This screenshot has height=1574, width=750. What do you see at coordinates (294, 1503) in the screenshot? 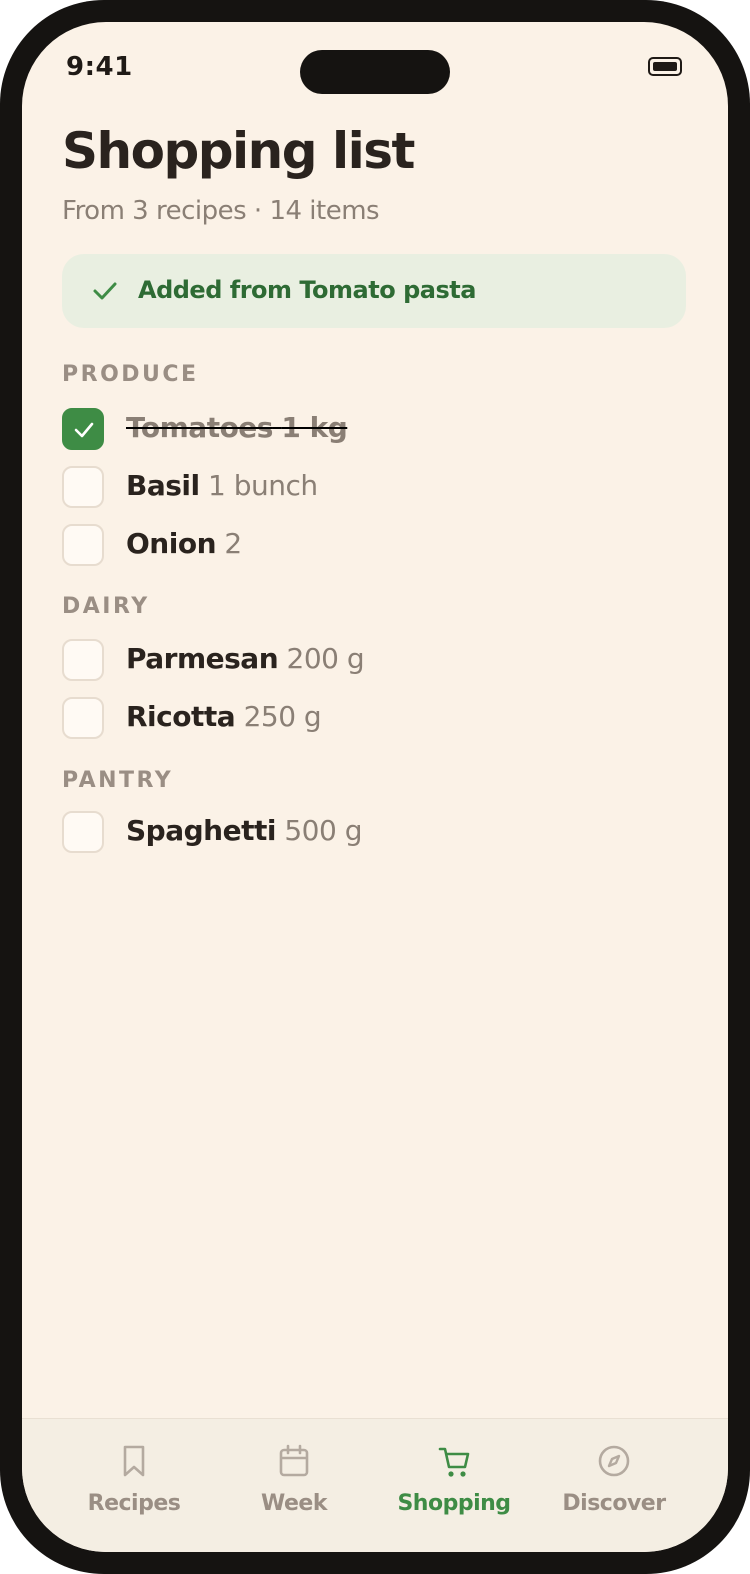
I see `tab-label: Week` at bounding box center [294, 1503].